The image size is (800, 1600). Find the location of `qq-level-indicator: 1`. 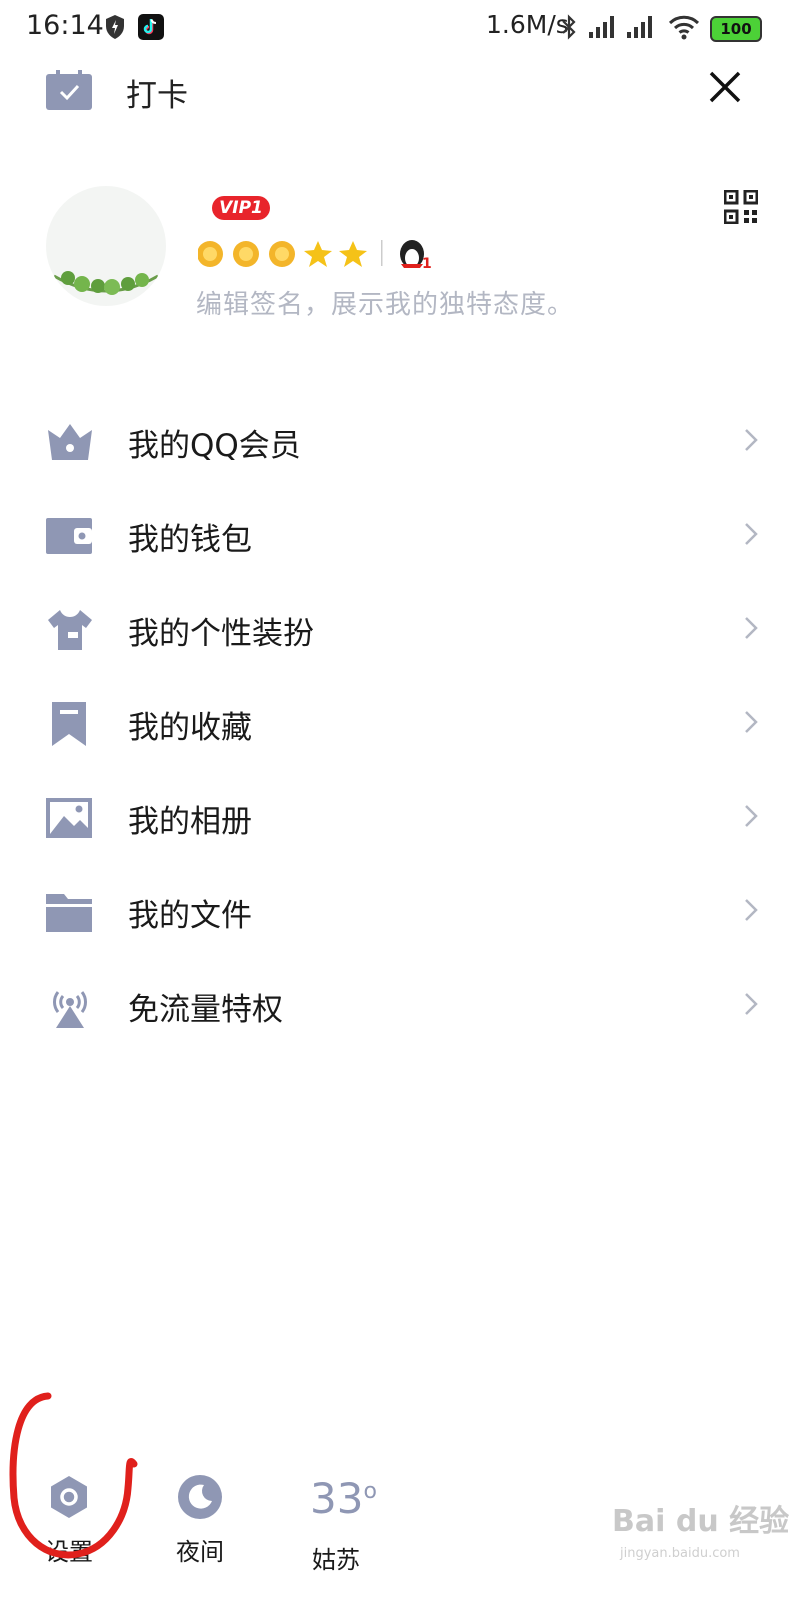

qq-level-indicator: 1 is located at coordinates (317, 260).